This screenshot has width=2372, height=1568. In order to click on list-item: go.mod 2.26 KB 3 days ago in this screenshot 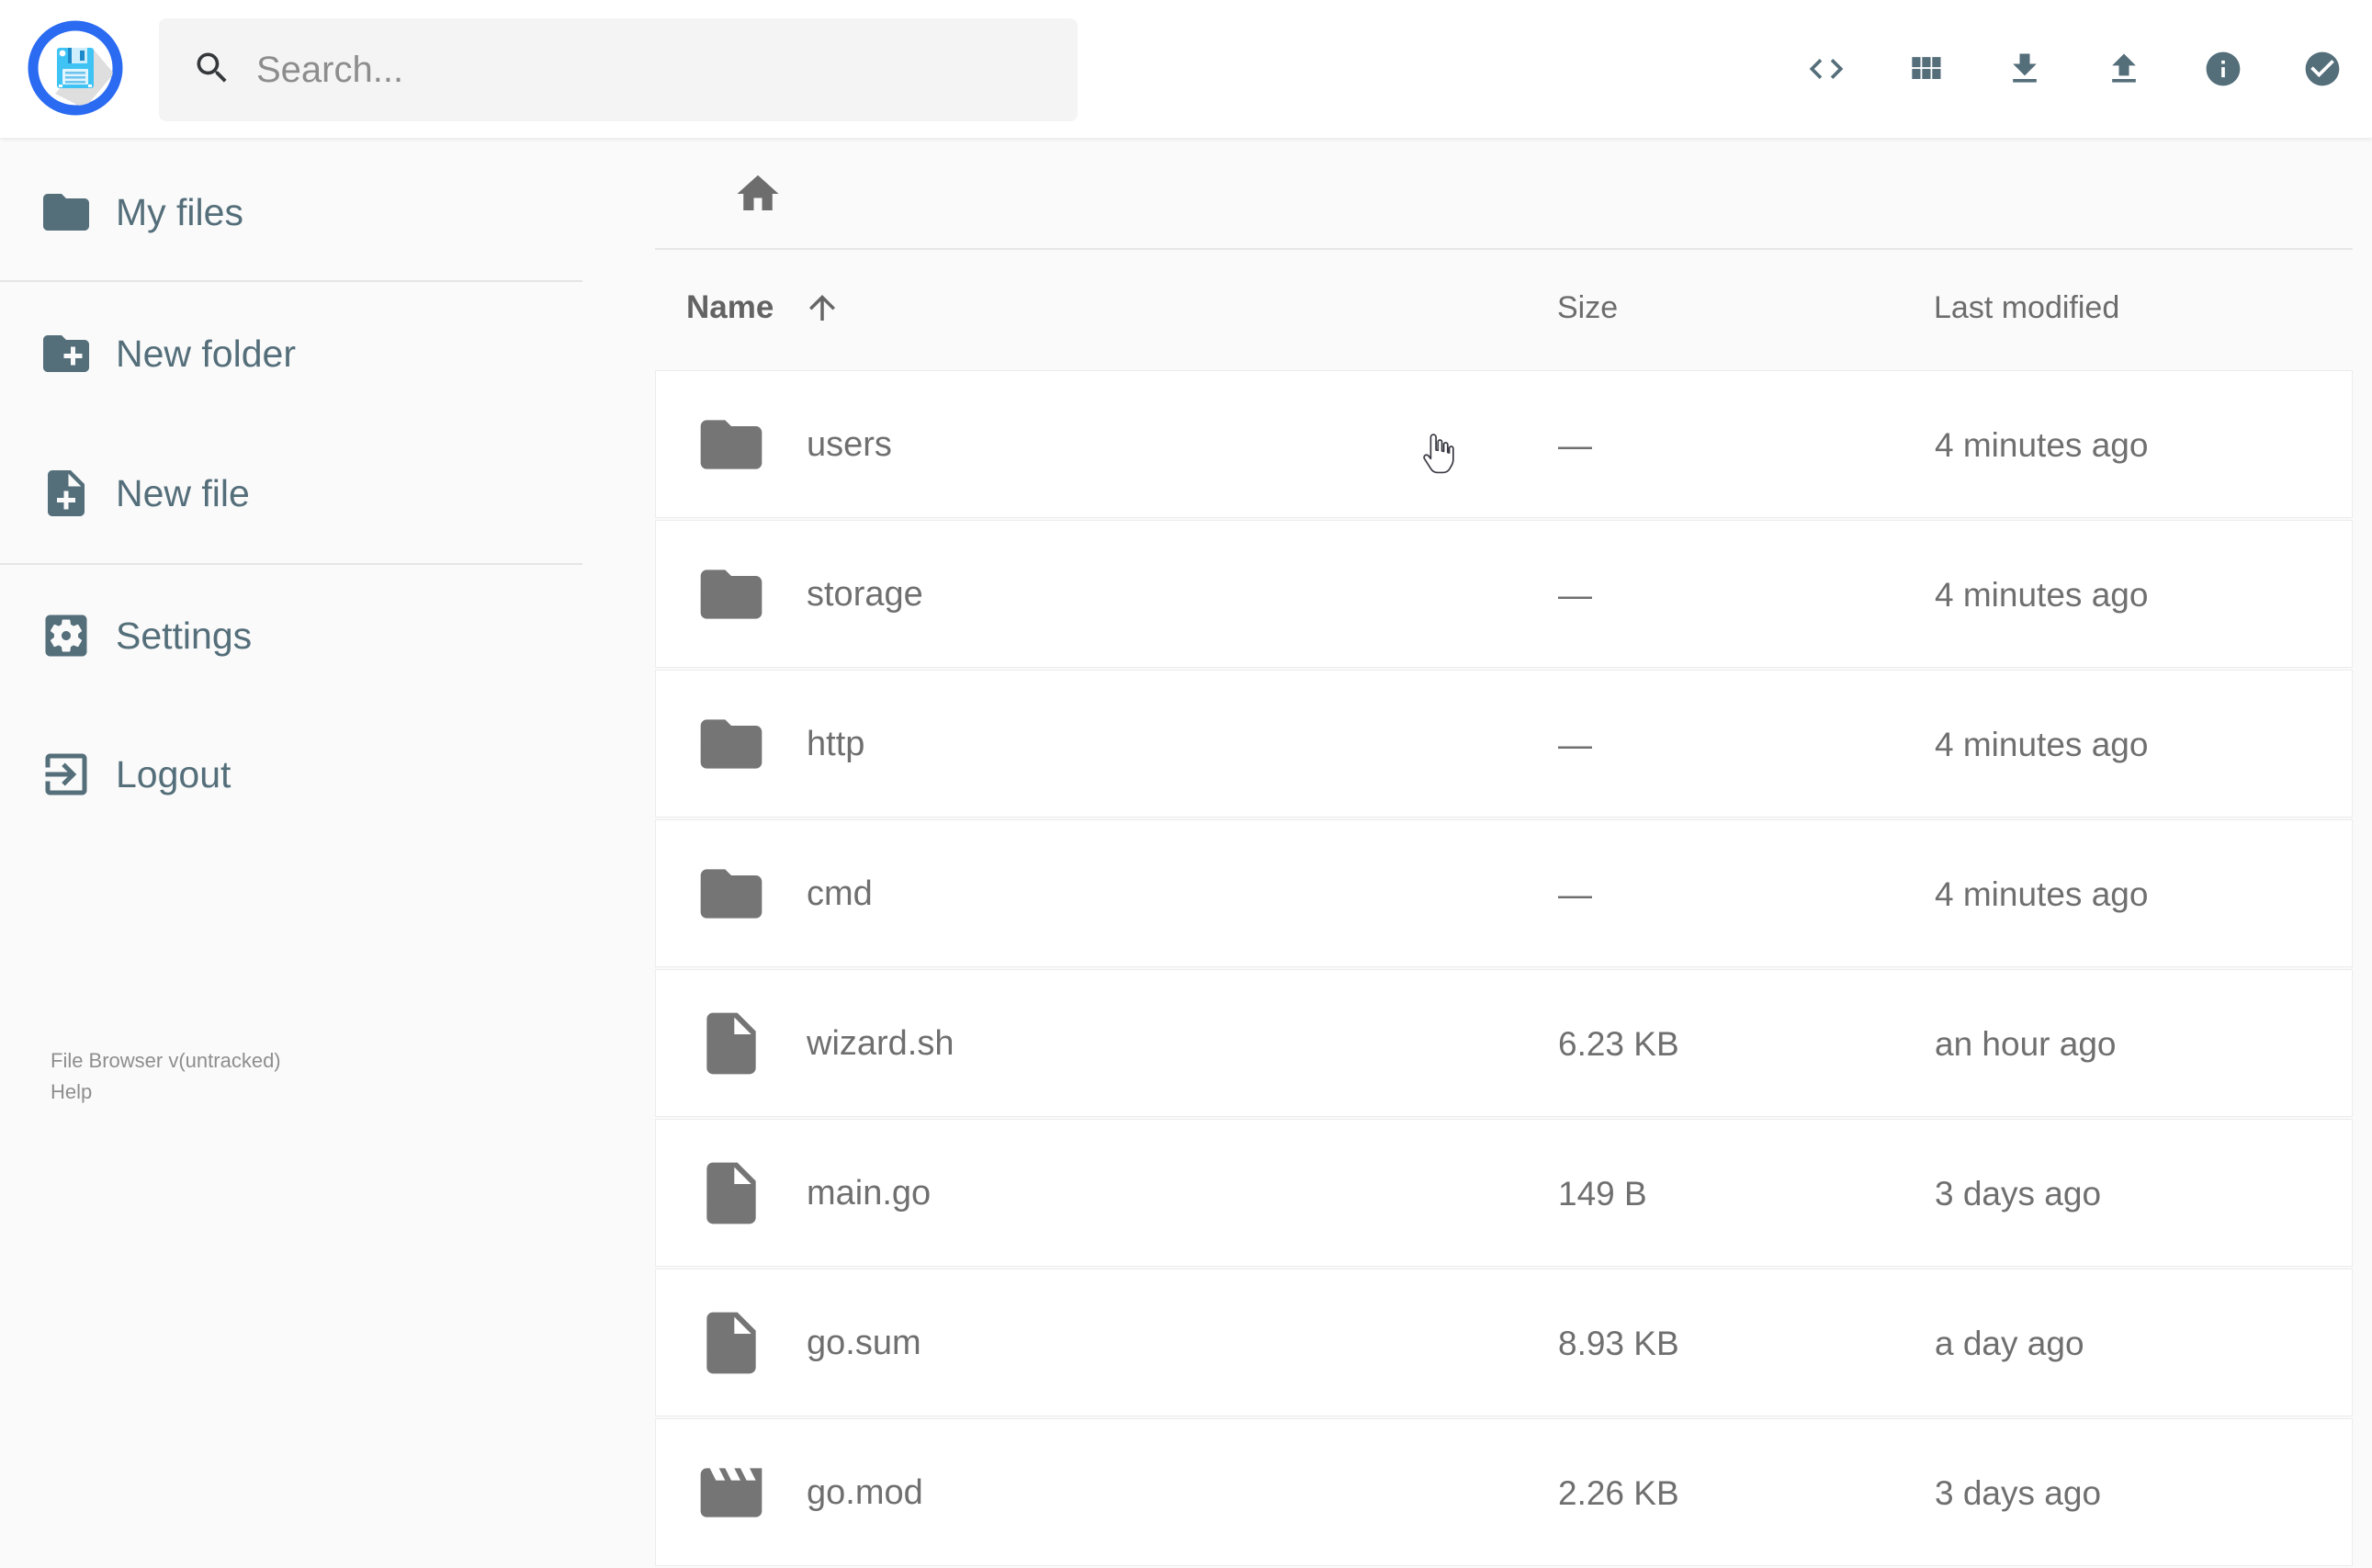, I will do `click(1504, 1492)`.